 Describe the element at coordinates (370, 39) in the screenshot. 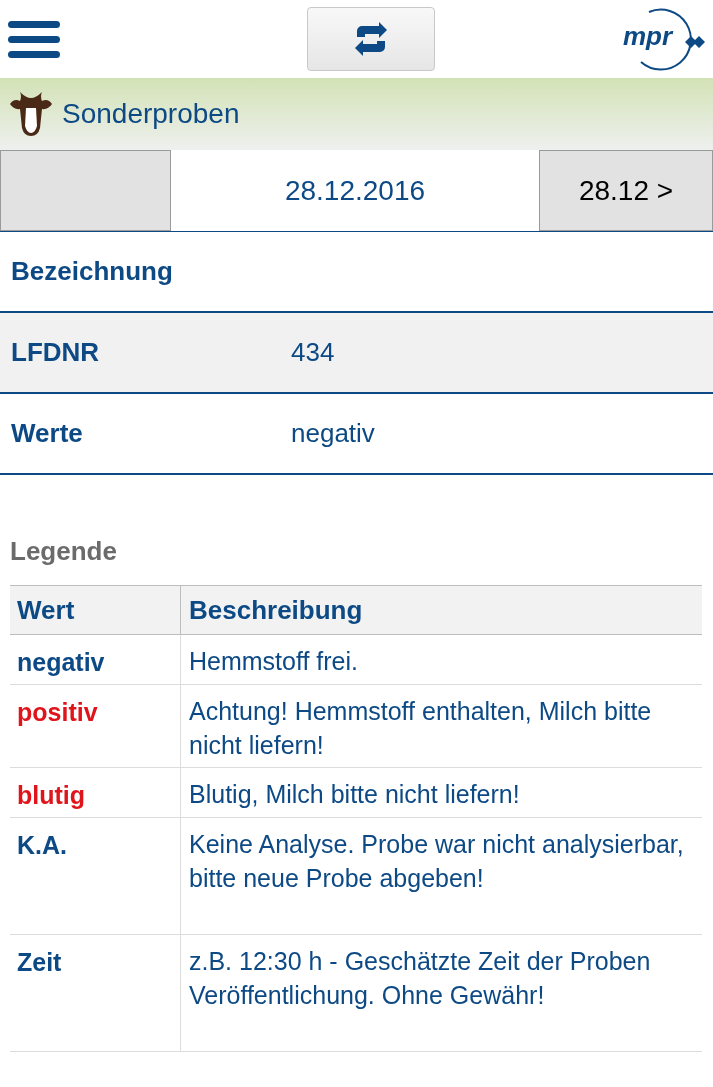

I see `refresh-button` at that location.